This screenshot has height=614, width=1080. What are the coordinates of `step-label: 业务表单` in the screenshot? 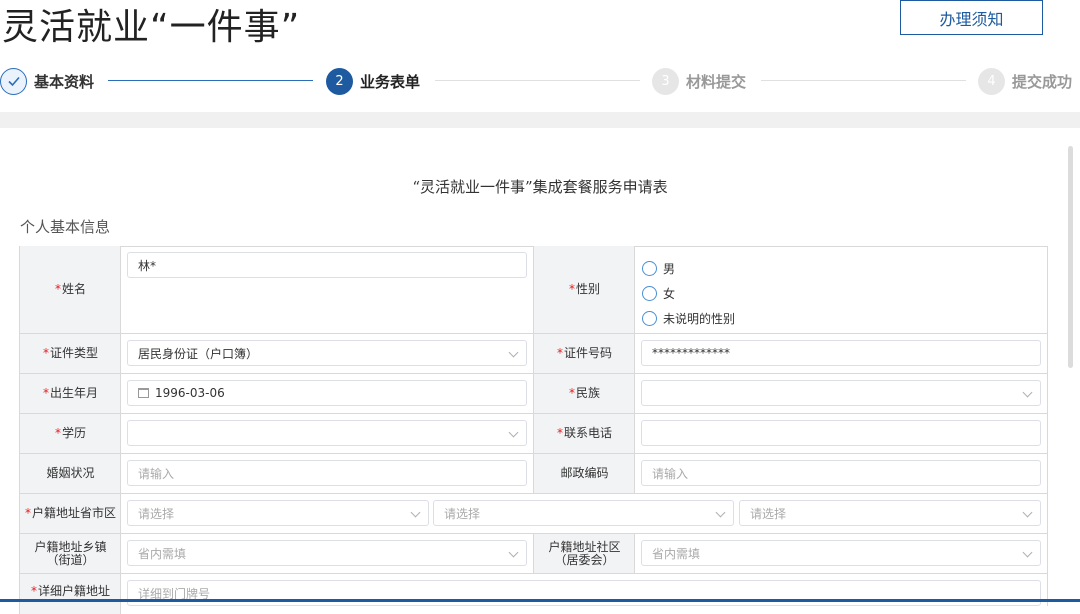 It's located at (390, 81).